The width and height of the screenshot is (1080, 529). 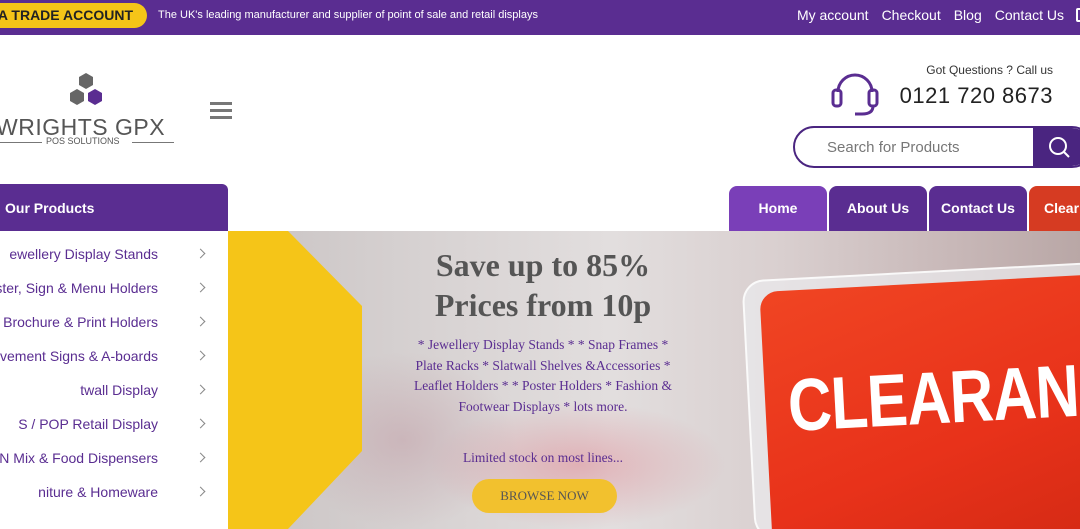 I want to click on logo-hexagons-icon, so click(x=86, y=89).